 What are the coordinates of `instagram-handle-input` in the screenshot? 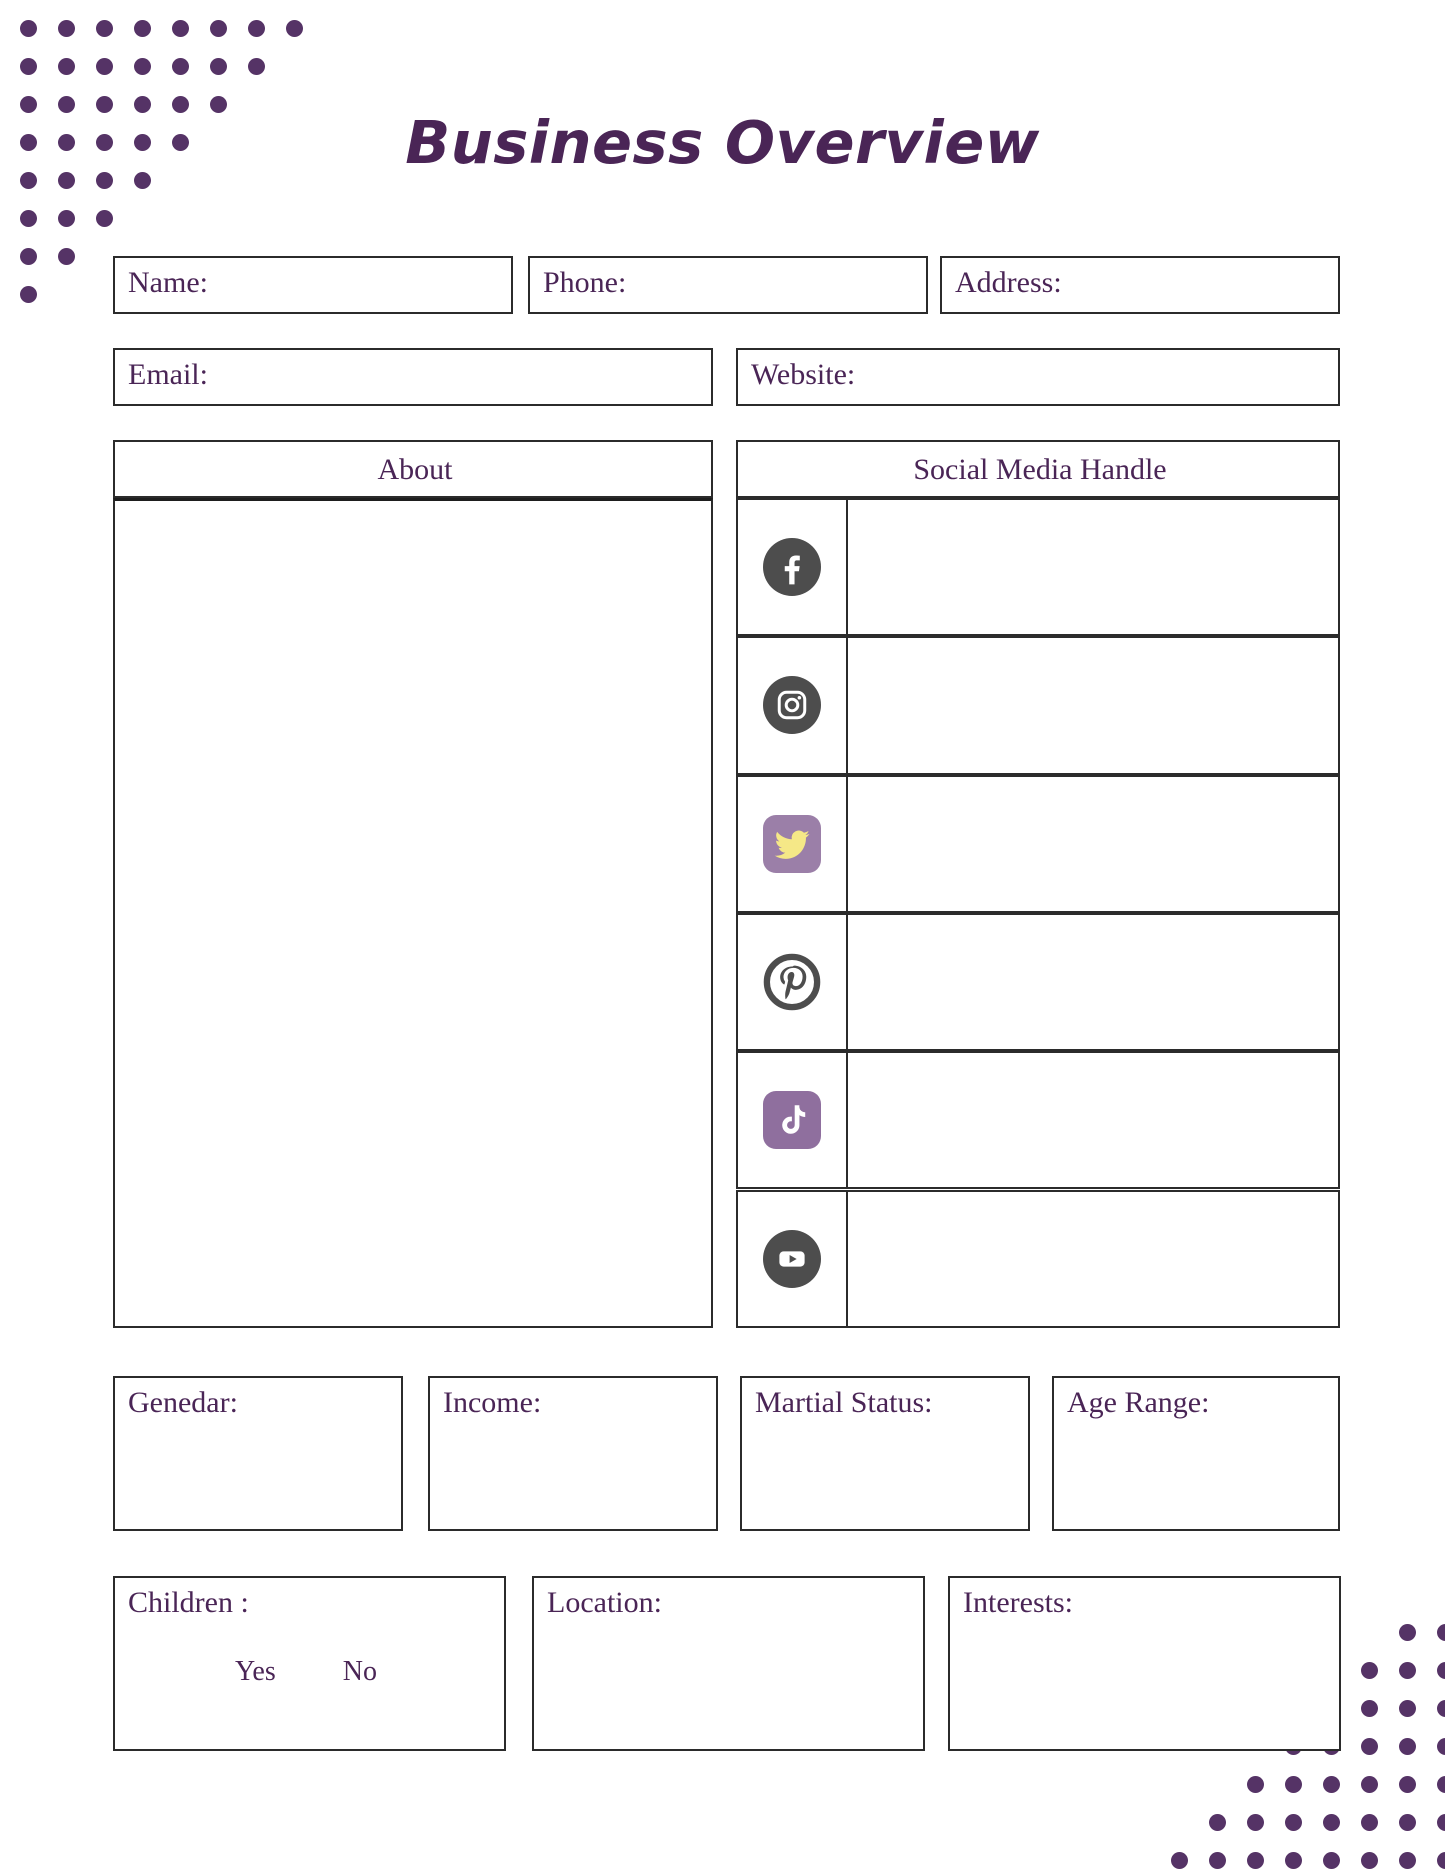 It's located at (1094, 705).